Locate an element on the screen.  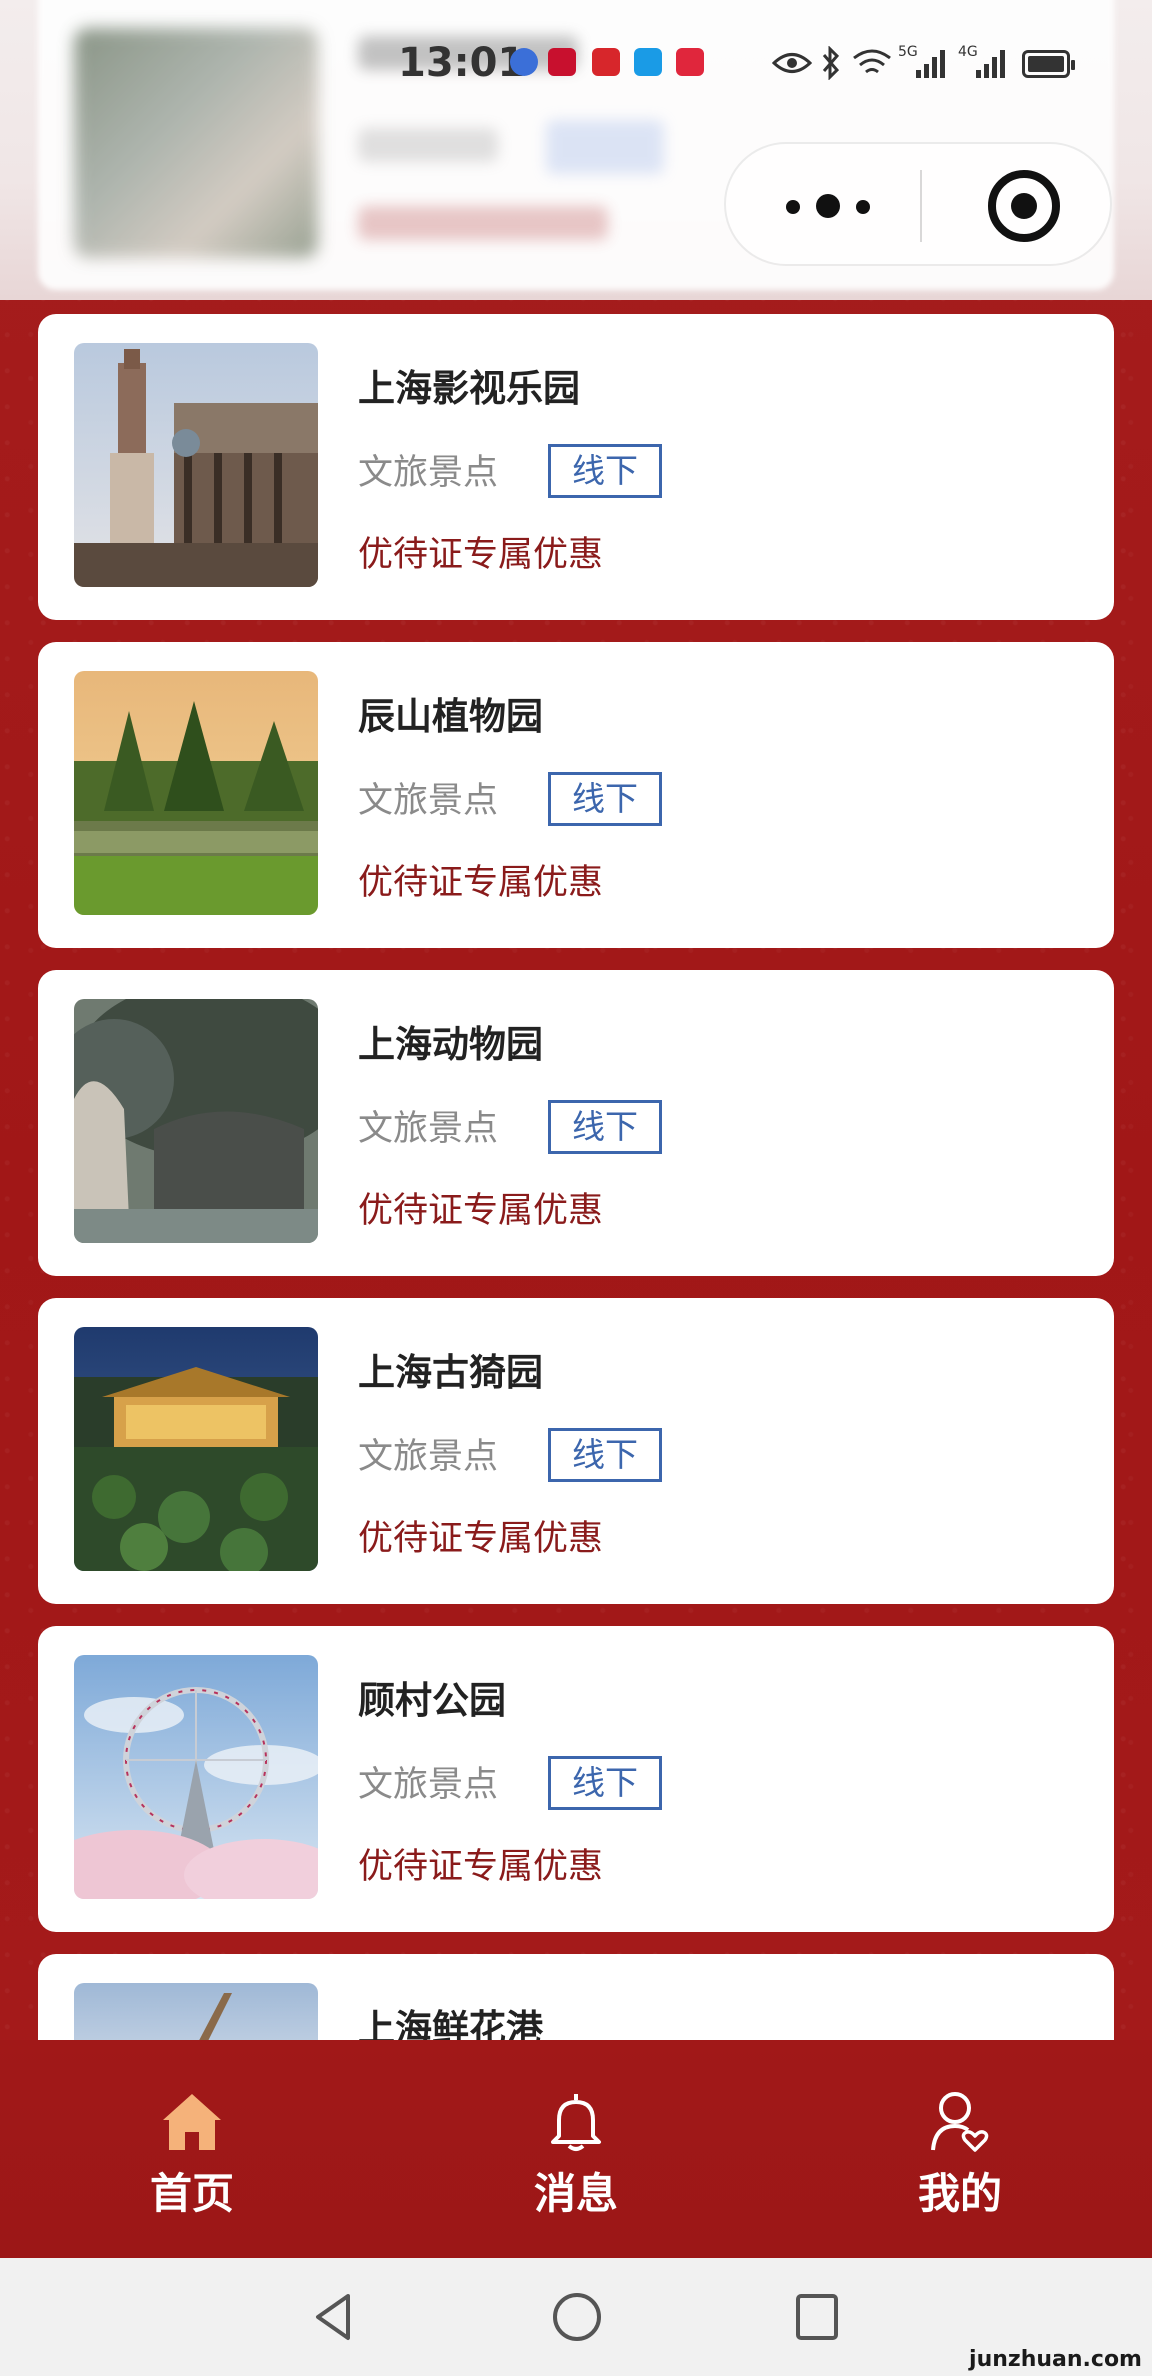
home-icon is located at coordinates (192, 2122).